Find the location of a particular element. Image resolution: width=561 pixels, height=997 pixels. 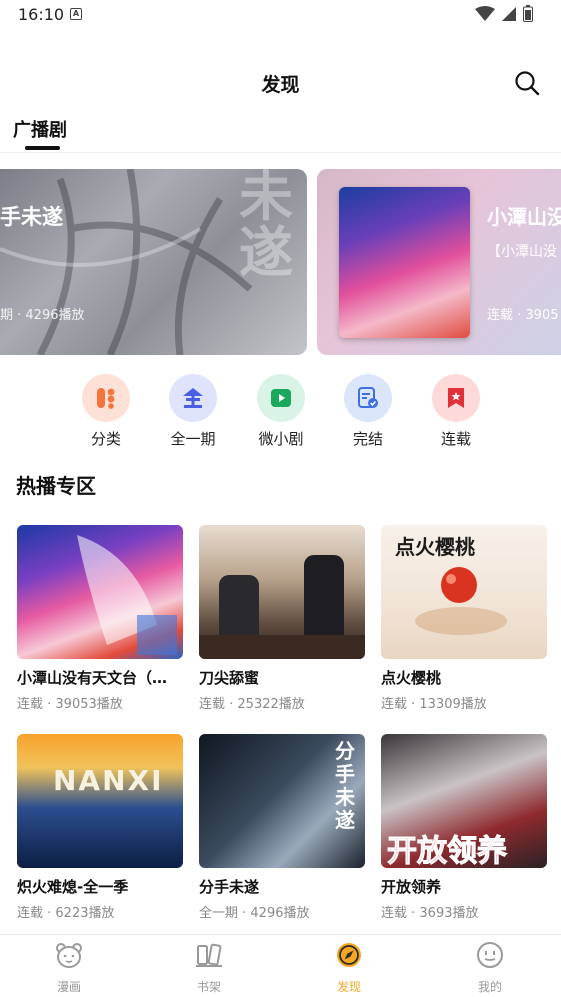

compass-icon is located at coordinates (349, 955).